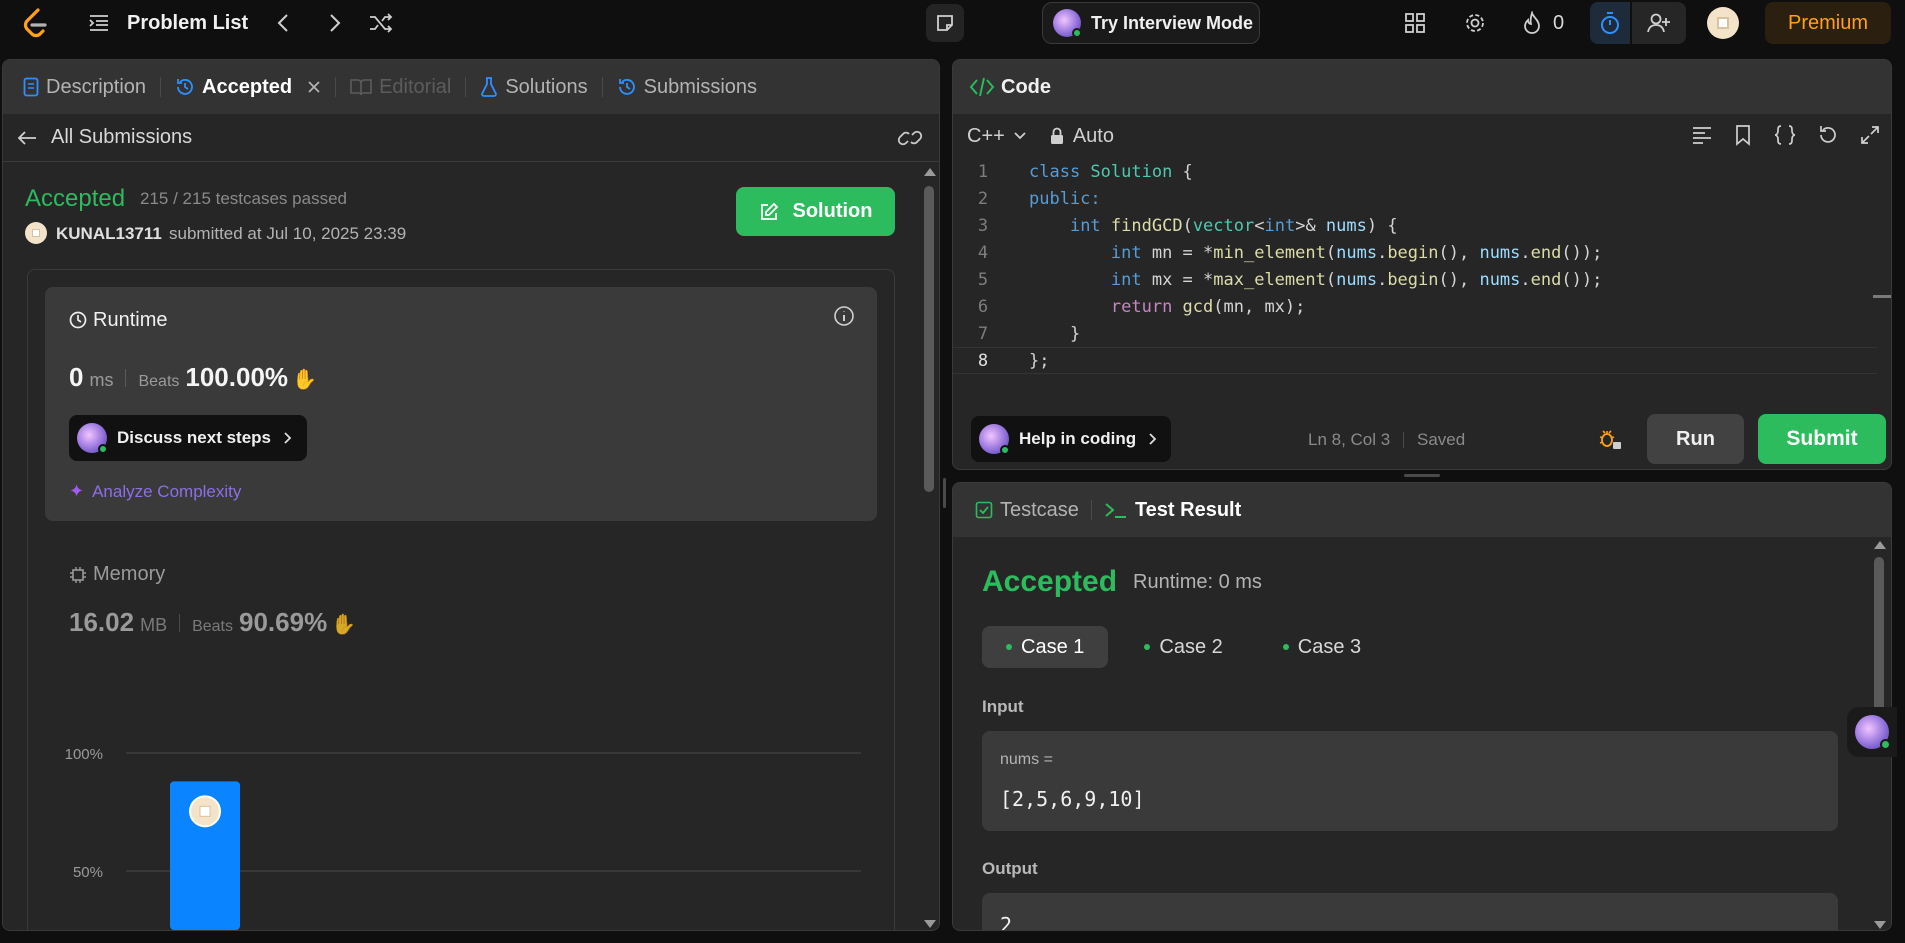  I want to click on case-tab-1: Case 1, so click(1045, 647).